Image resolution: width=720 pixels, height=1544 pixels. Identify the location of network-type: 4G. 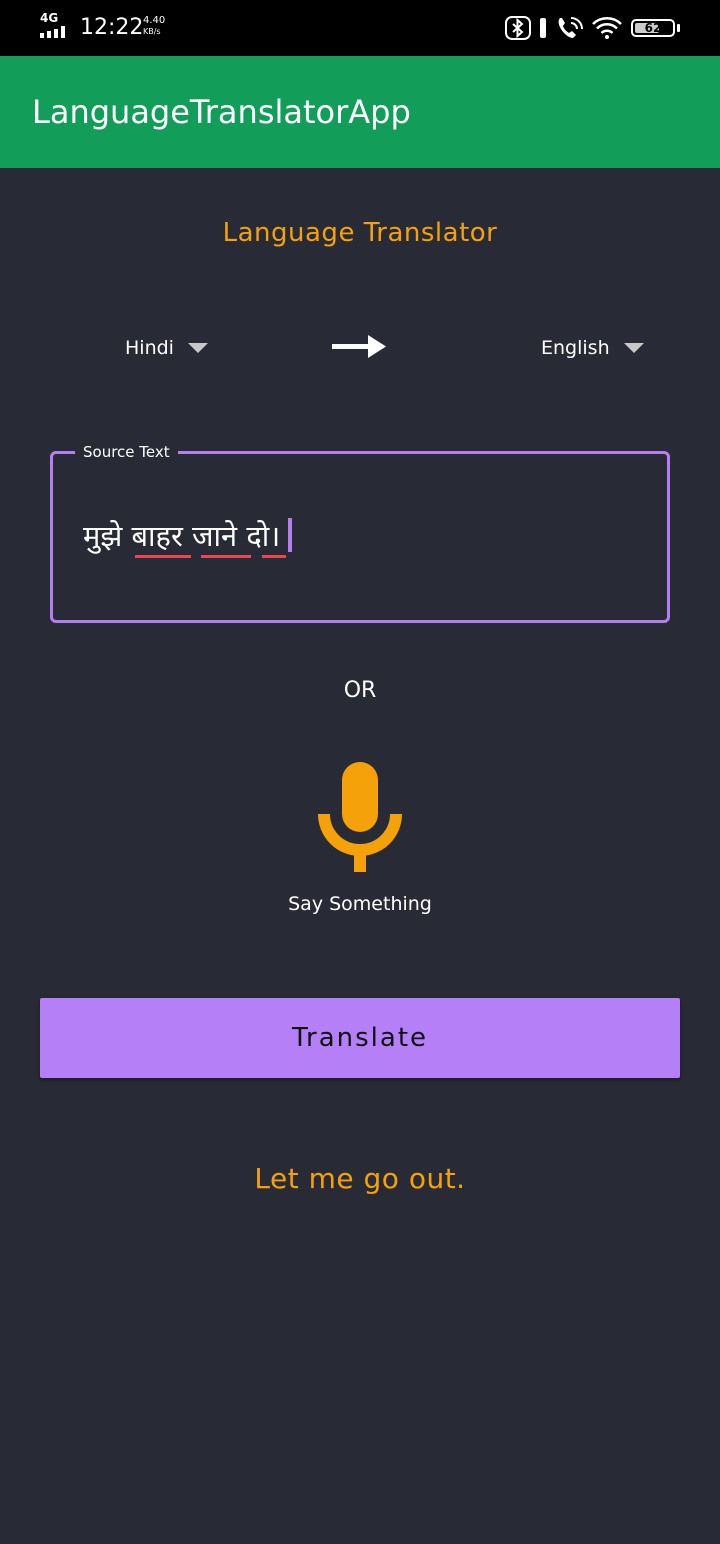
(49, 18).